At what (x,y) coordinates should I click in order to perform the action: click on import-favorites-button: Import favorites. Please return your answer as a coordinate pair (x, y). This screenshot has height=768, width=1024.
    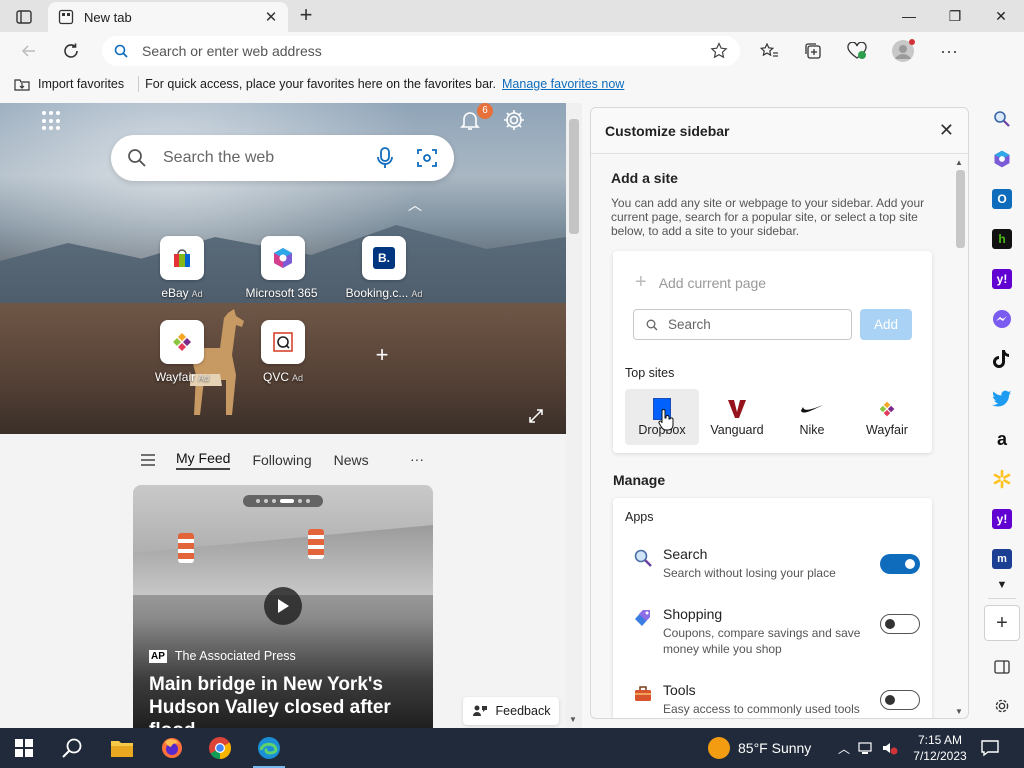
    Looking at the image, I should click on (69, 84).